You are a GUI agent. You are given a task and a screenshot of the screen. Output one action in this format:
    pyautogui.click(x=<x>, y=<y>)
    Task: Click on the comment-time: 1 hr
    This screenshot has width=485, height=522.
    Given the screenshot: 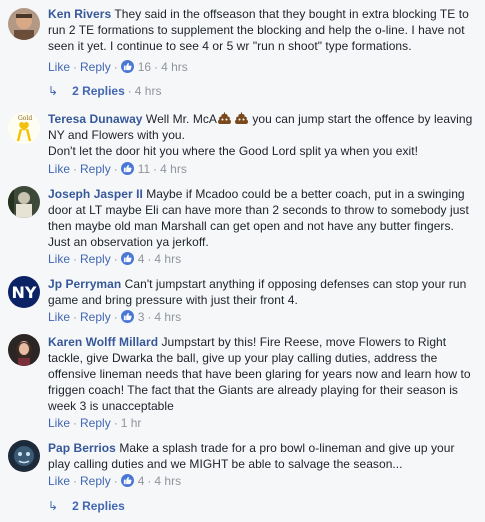 What is the action you would take?
    pyautogui.click(x=131, y=423)
    